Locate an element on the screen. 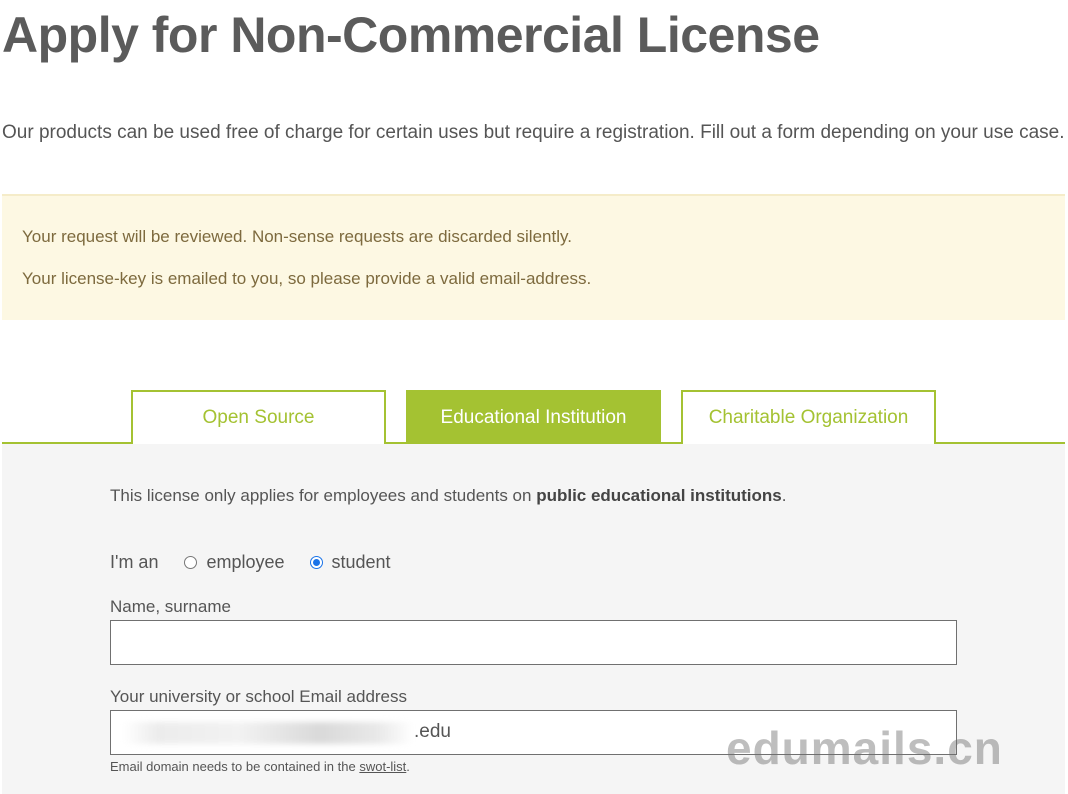  role-option-employee: employee is located at coordinates (234, 562).